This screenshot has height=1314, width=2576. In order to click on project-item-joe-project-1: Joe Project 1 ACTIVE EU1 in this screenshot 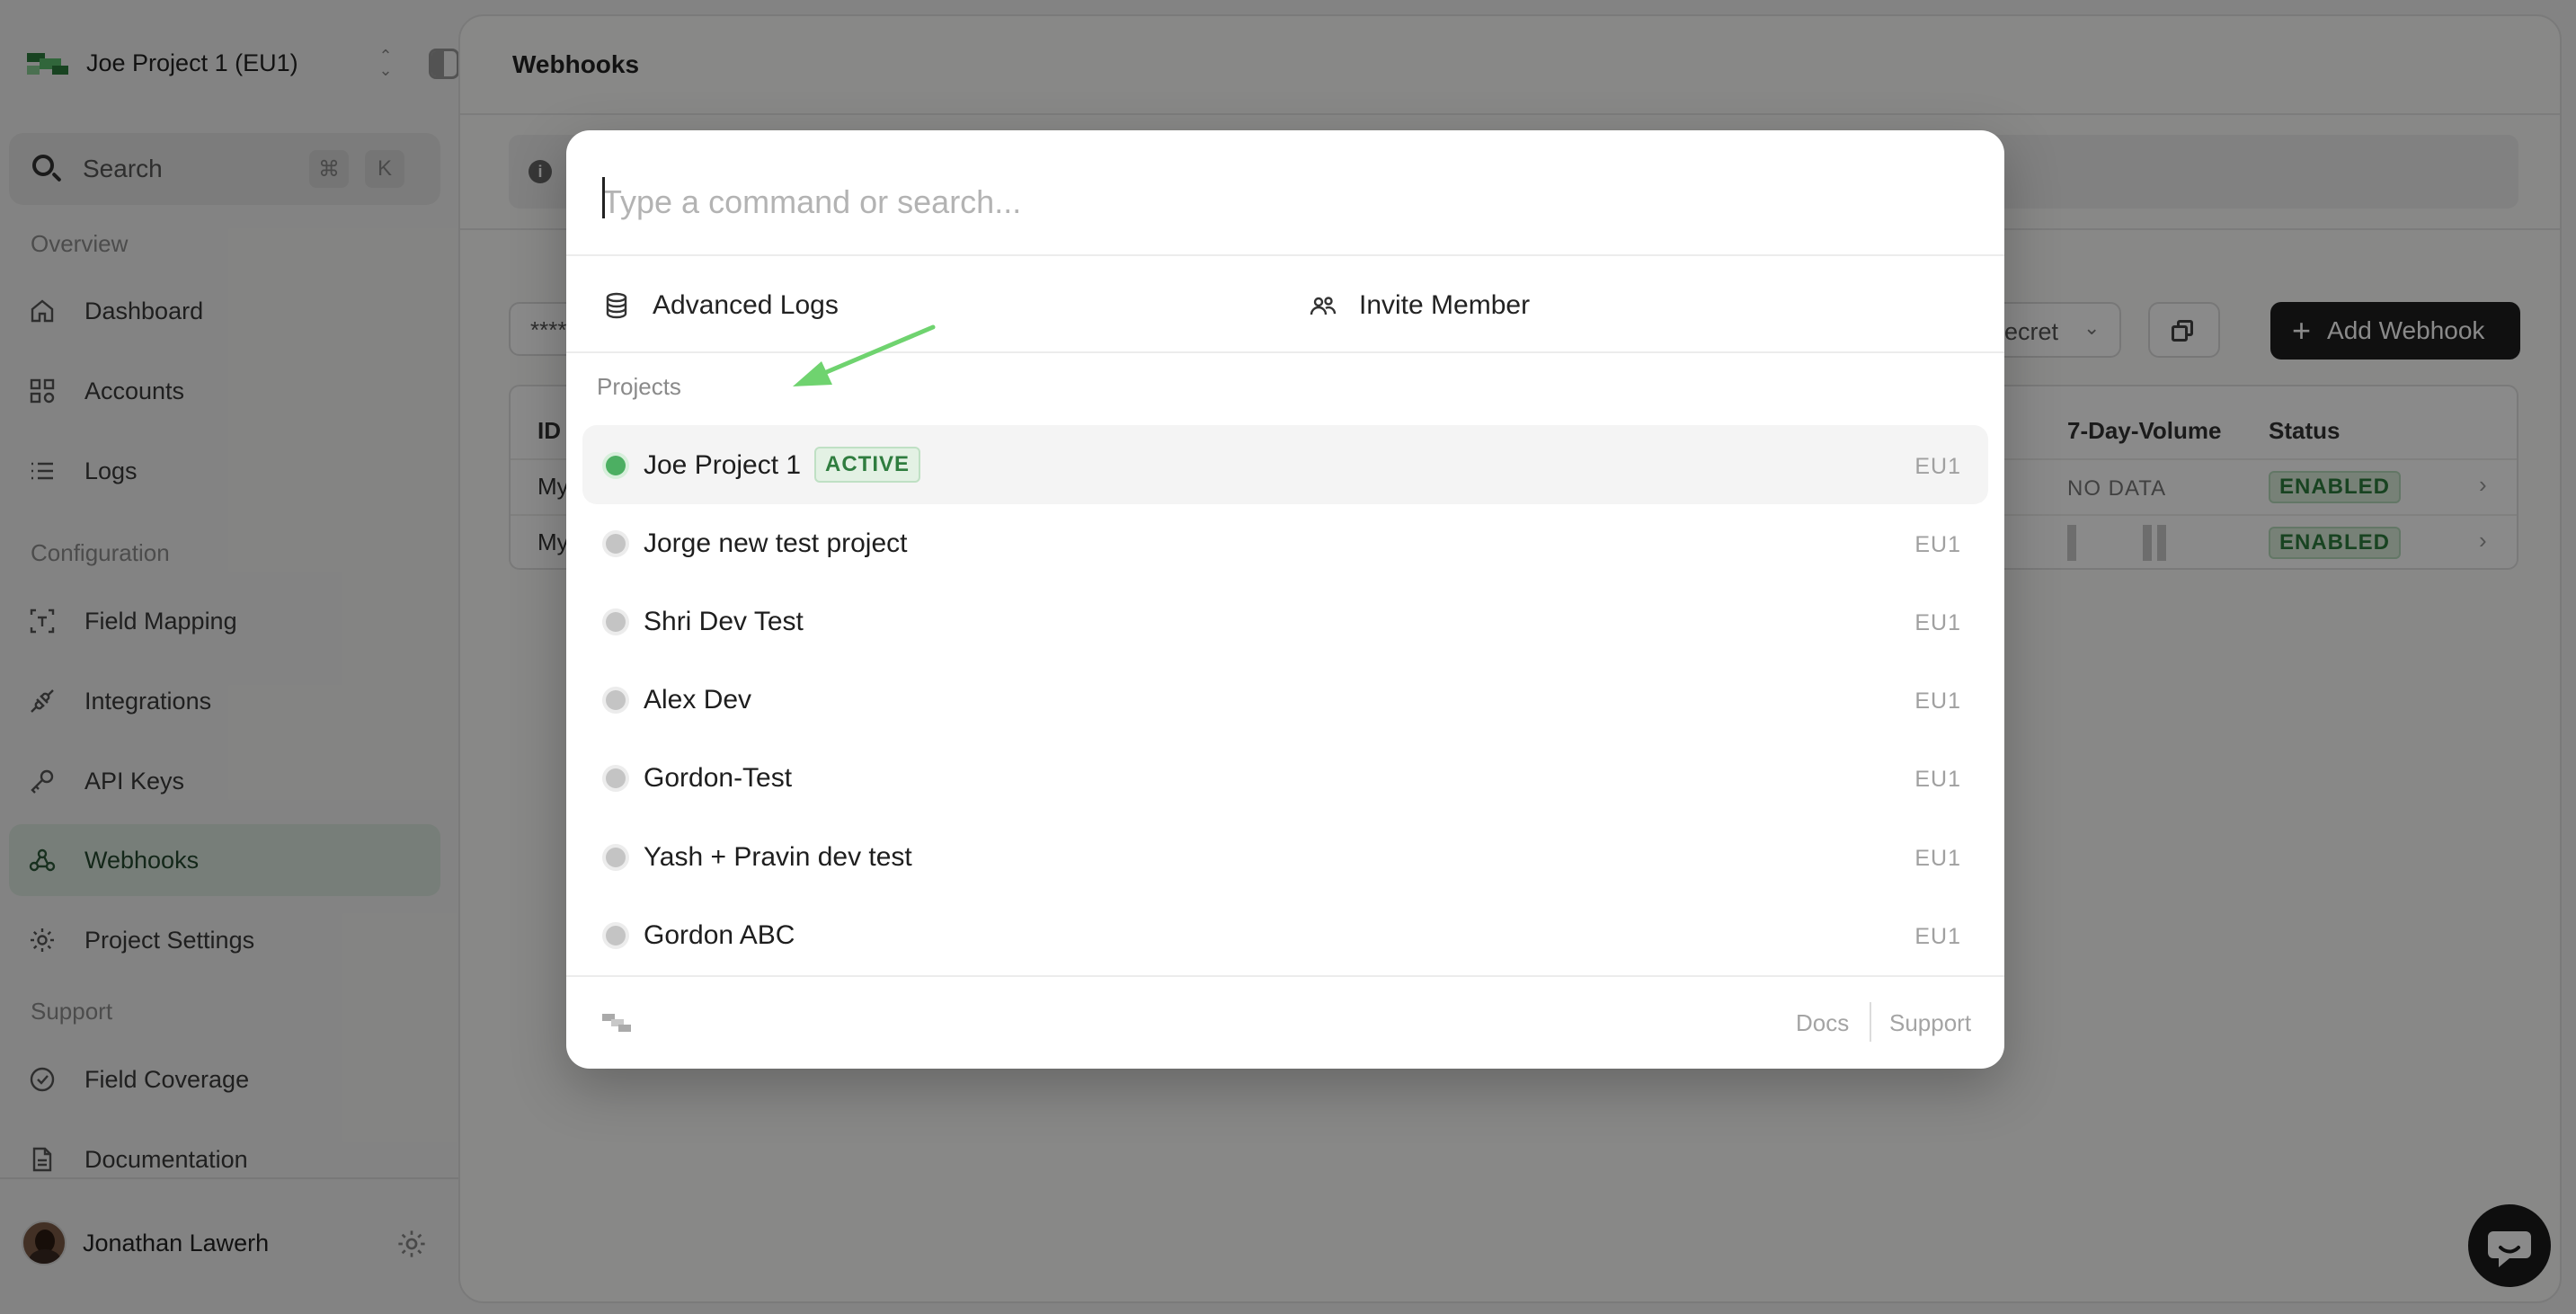, I will do `click(1285, 465)`.